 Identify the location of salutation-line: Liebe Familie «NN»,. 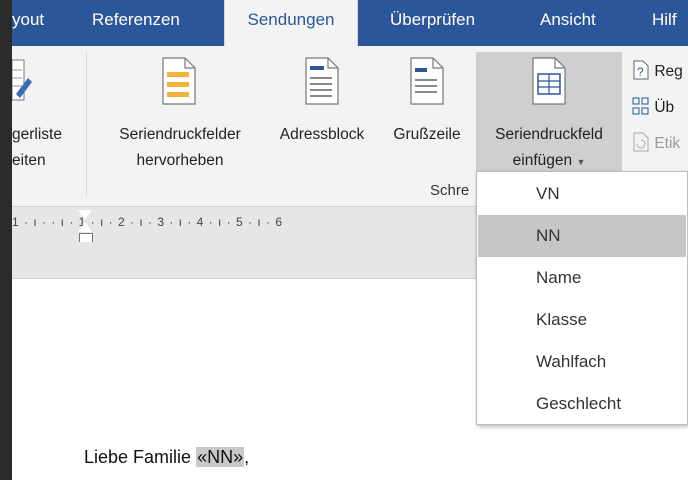
(166, 457).